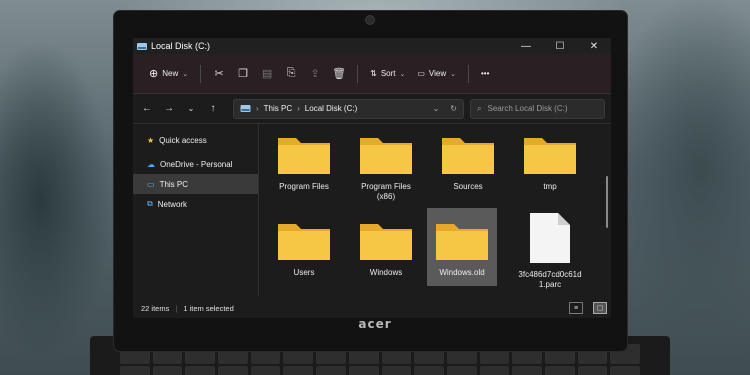 This screenshot has width=750, height=375. Describe the element at coordinates (375, 324) in the screenshot. I see `laptop-brand-logo: acer` at that location.